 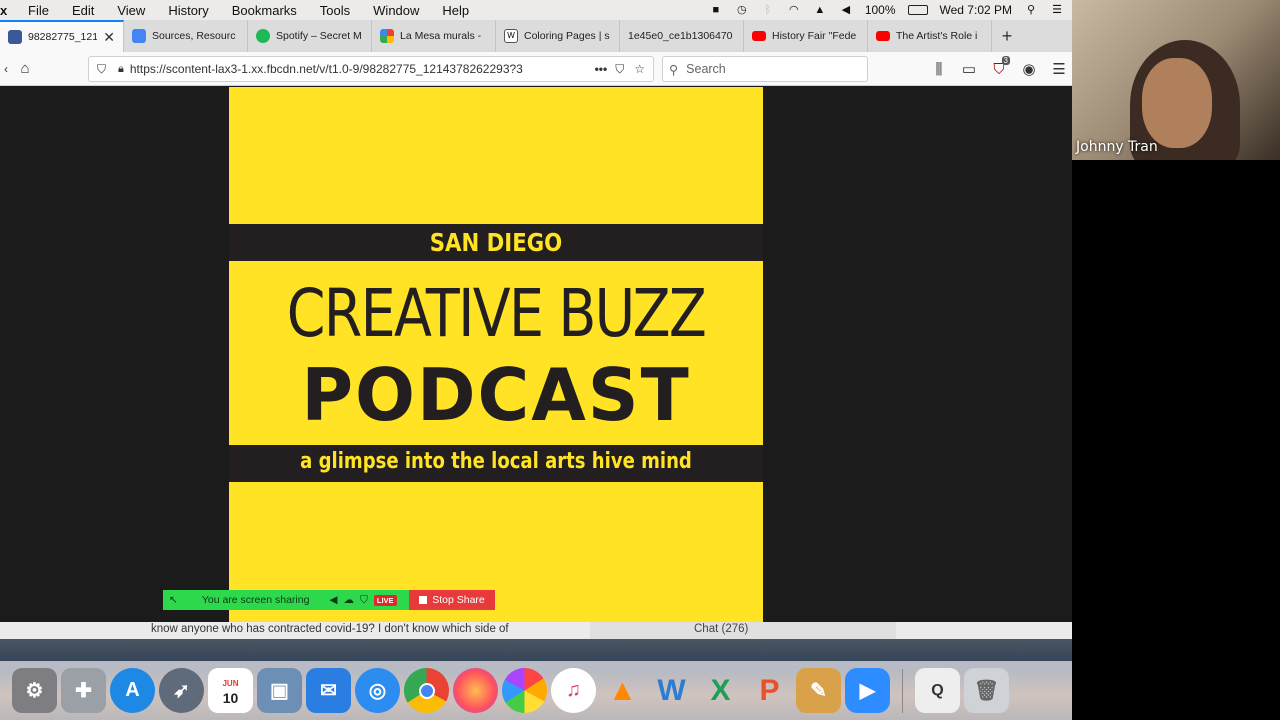 What do you see at coordinates (721, 629) in the screenshot?
I see `chat-label: Chat (276)` at bounding box center [721, 629].